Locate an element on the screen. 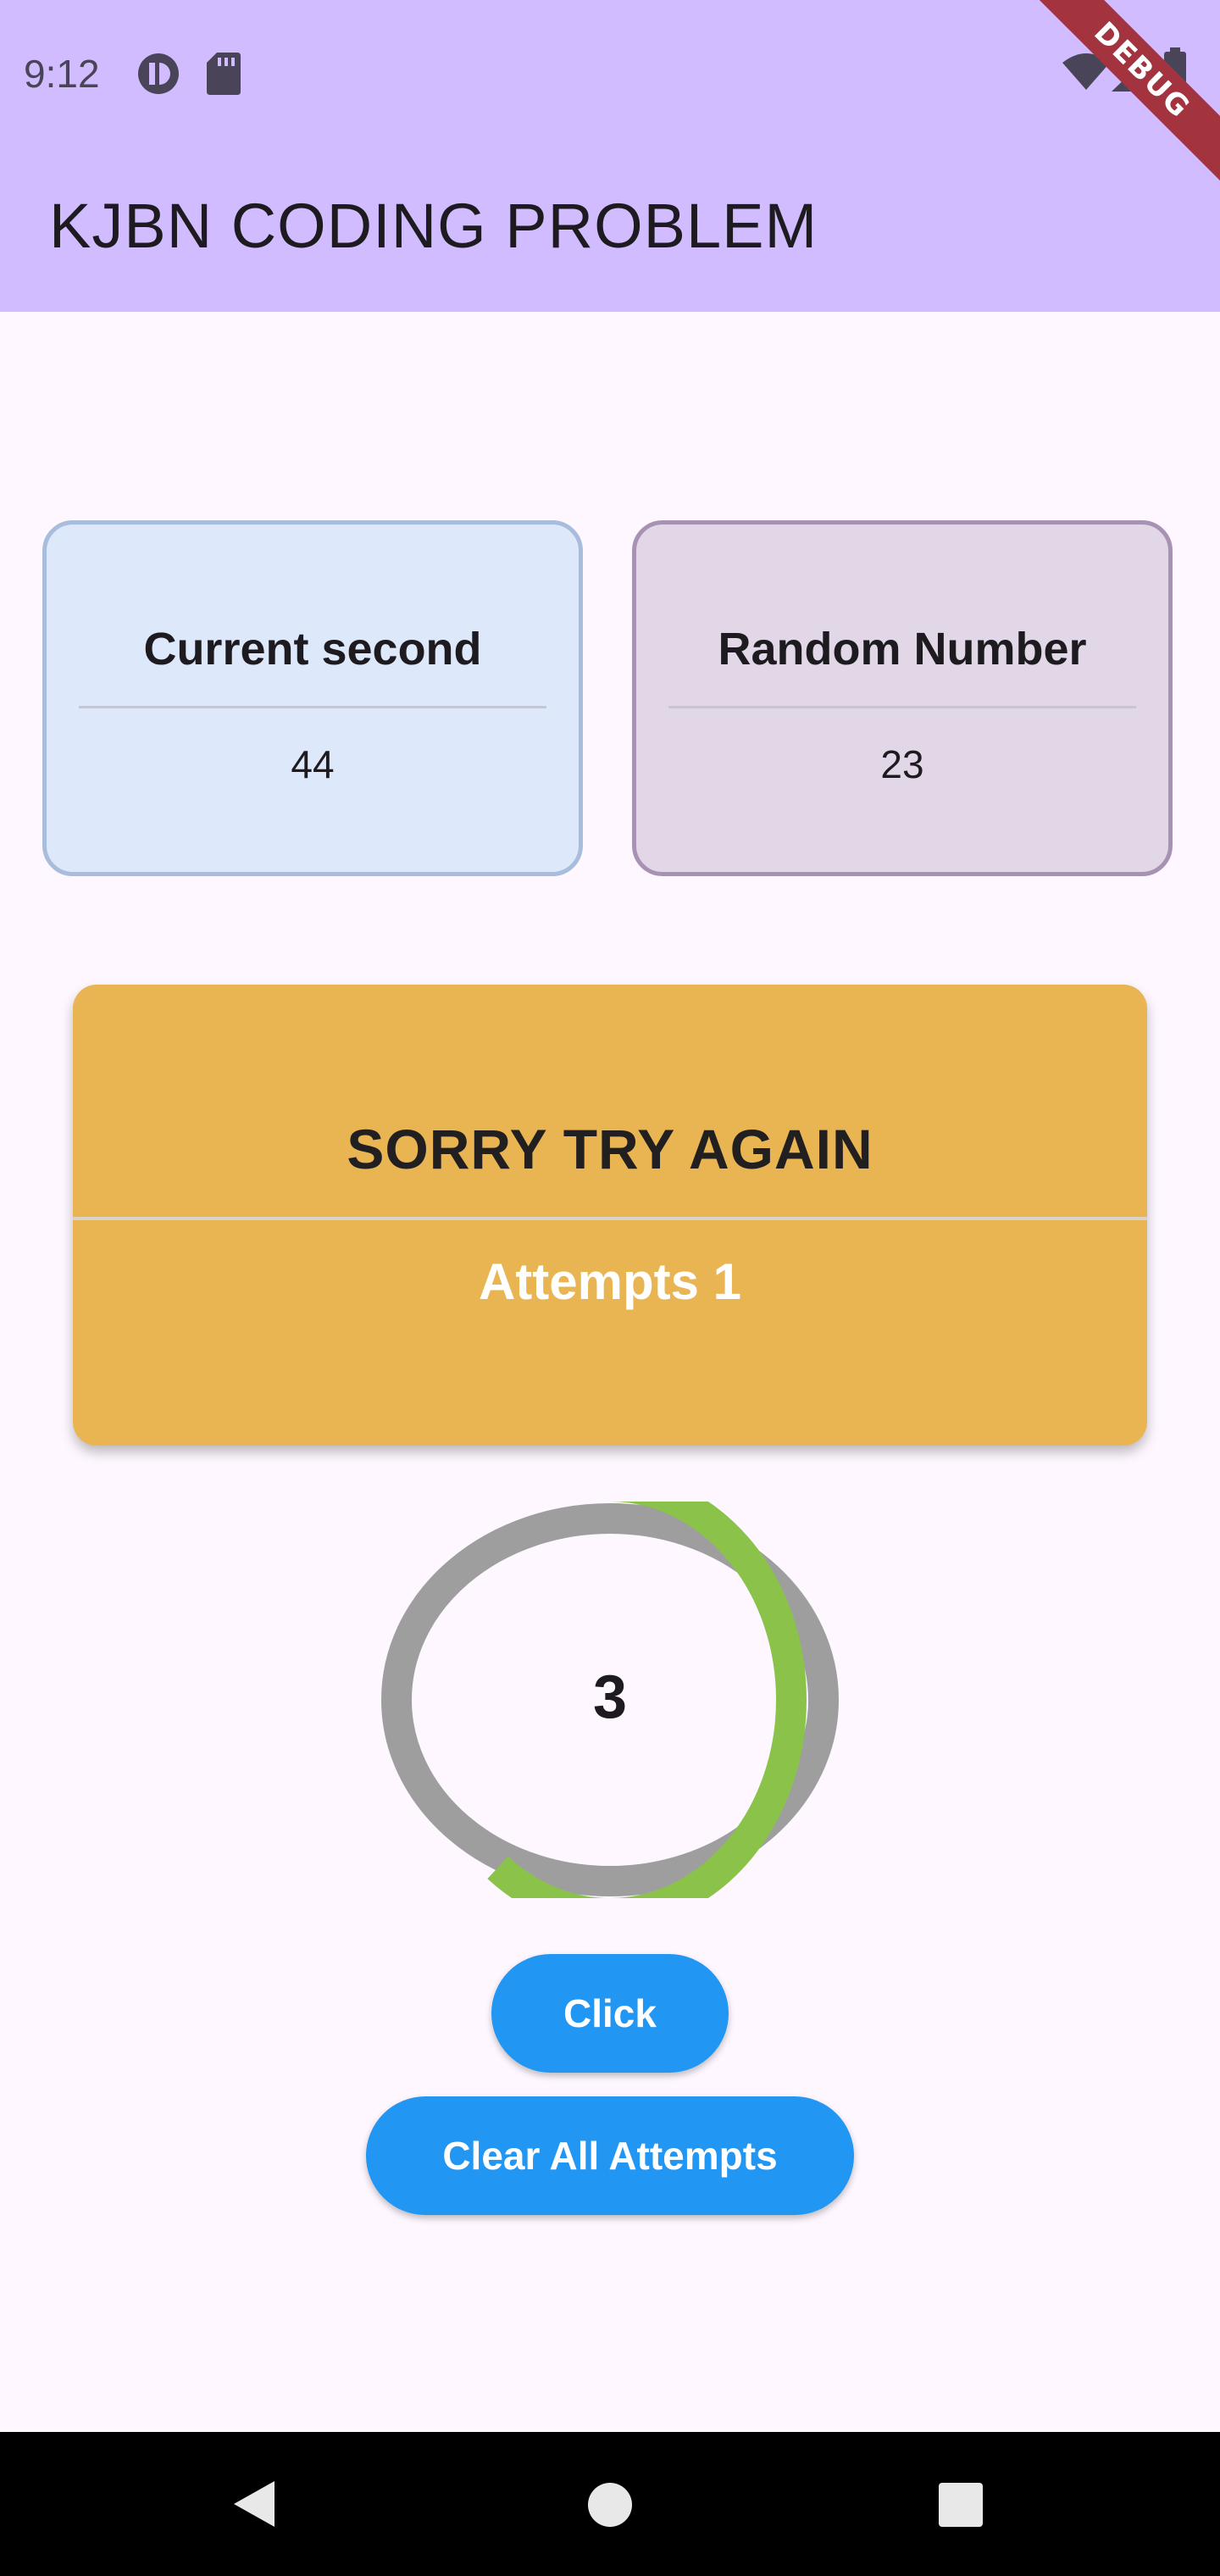 Image resolution: width=1220 pixels, height=2576 pixels. click-button: Click is located at coordinates (610, 2013).